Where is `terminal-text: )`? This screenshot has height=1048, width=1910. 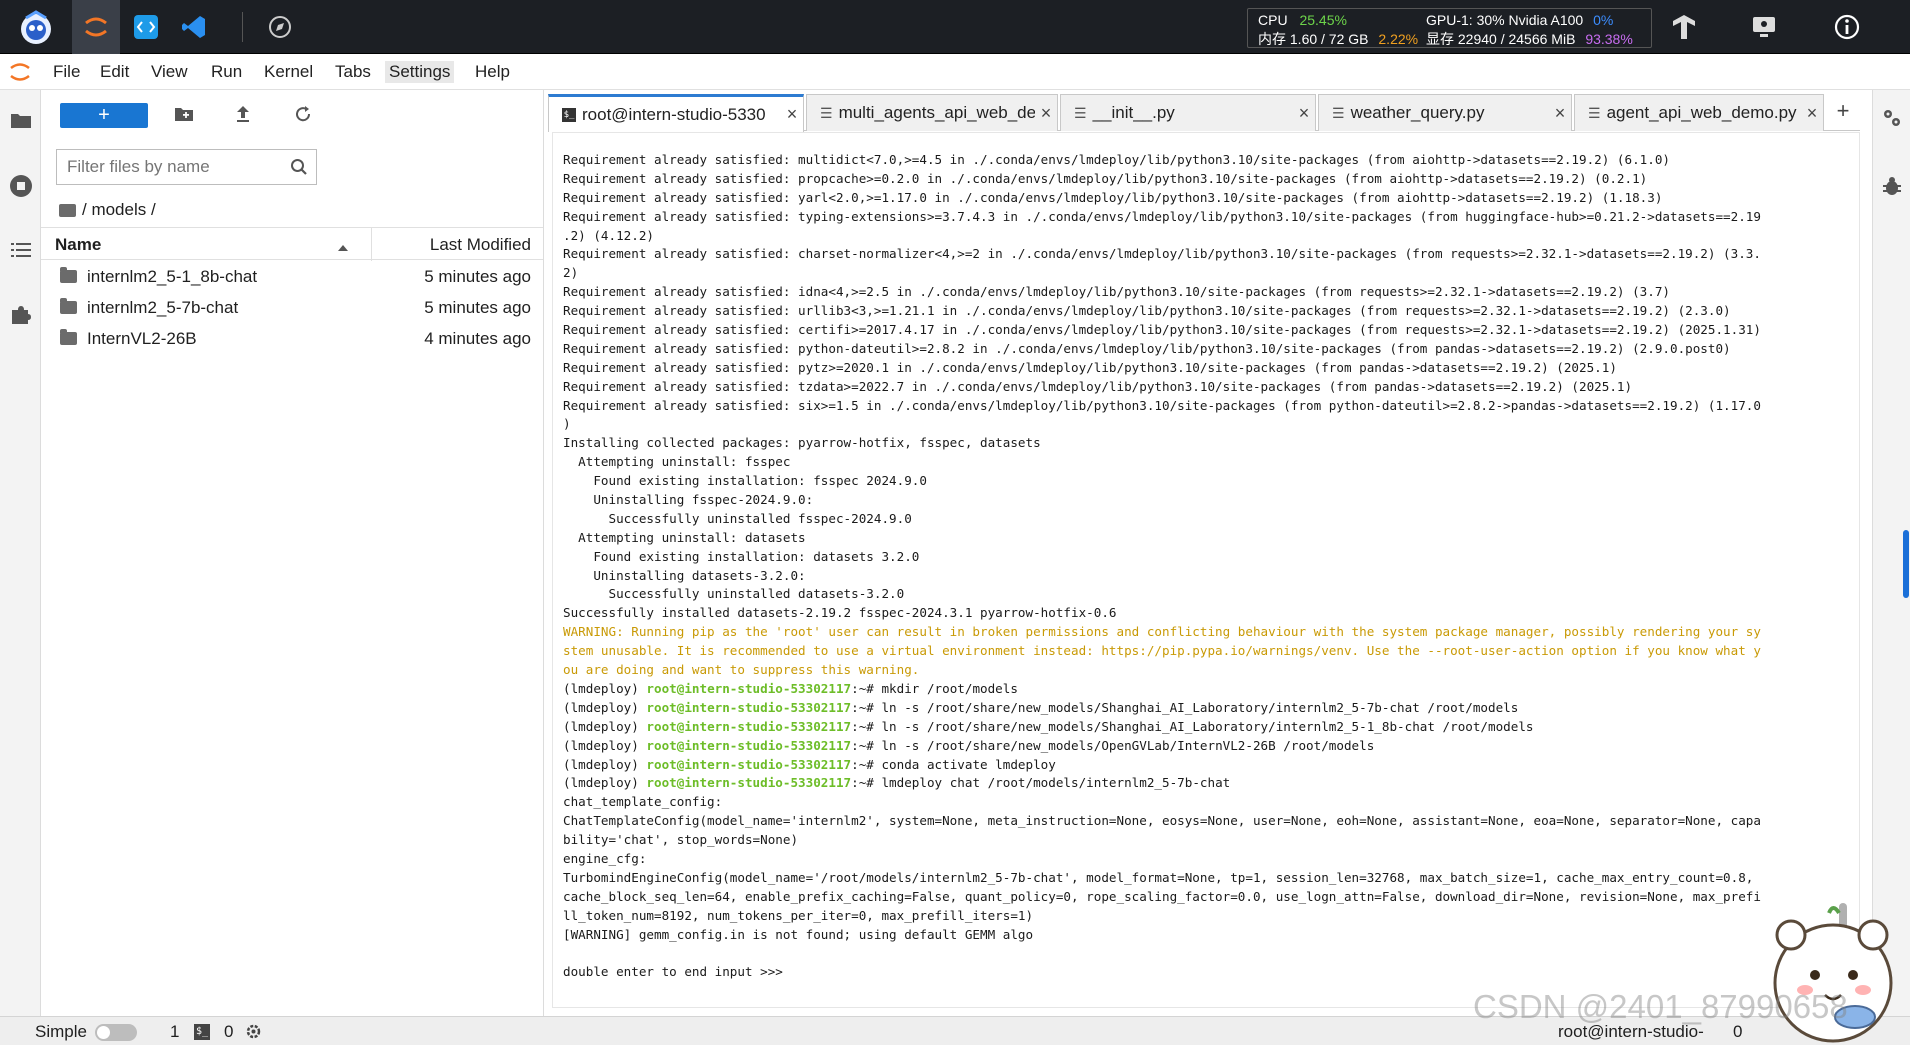
terminal-text: ) is located at coordinates (567, 424).